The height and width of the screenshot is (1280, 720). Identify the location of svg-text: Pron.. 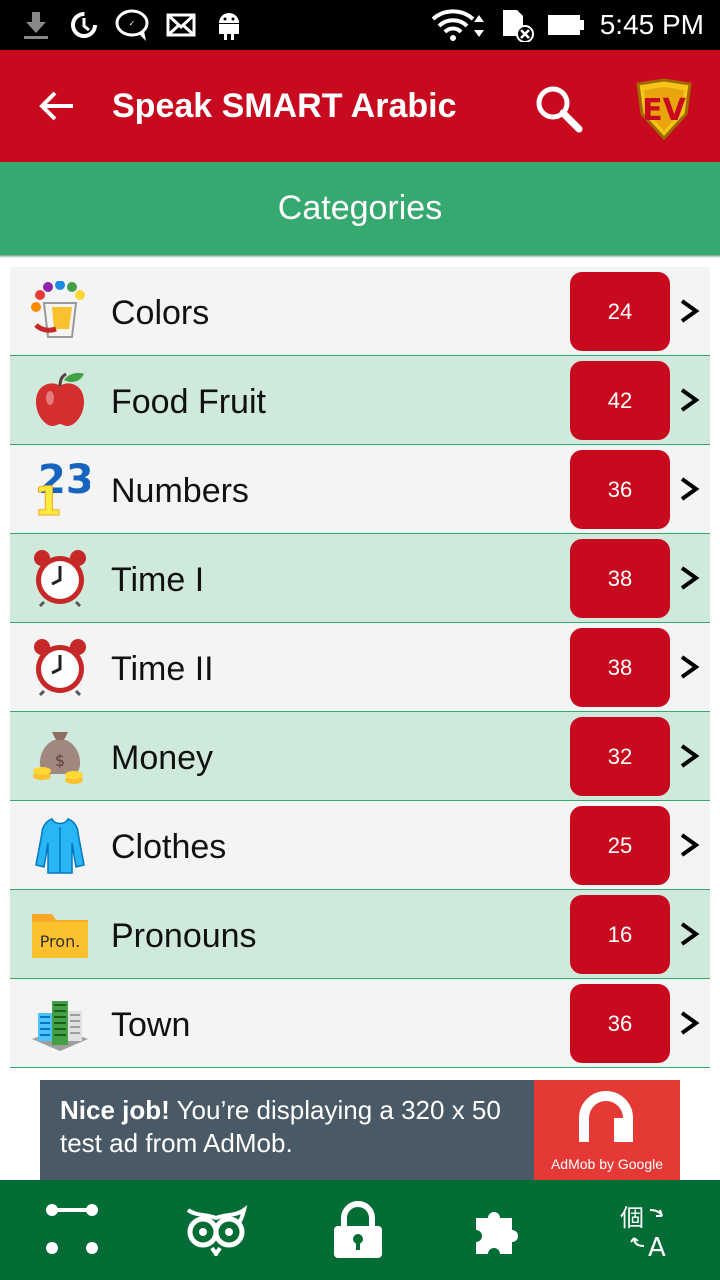
(60, 941).